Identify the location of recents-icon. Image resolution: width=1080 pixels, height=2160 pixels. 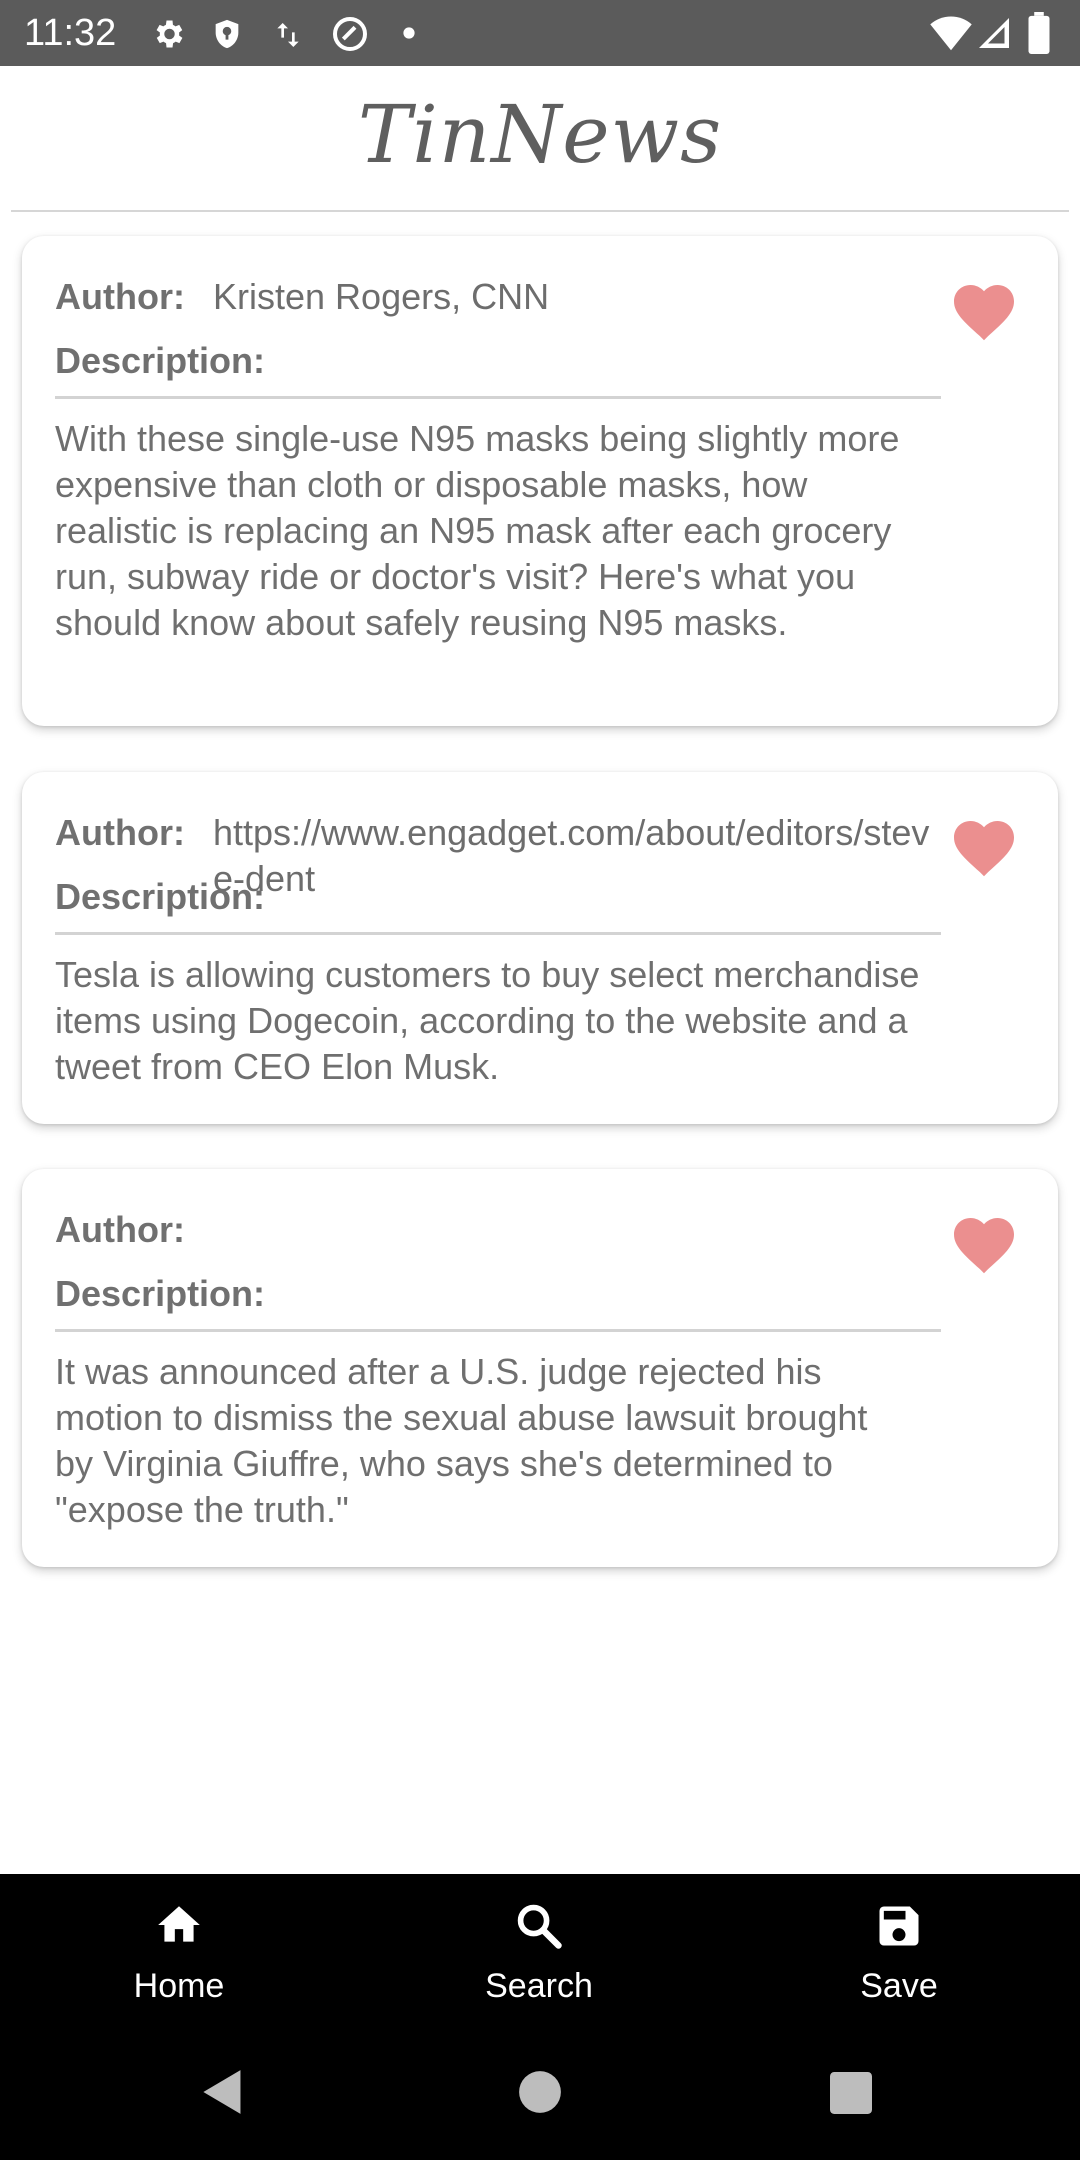
(851, 2093).